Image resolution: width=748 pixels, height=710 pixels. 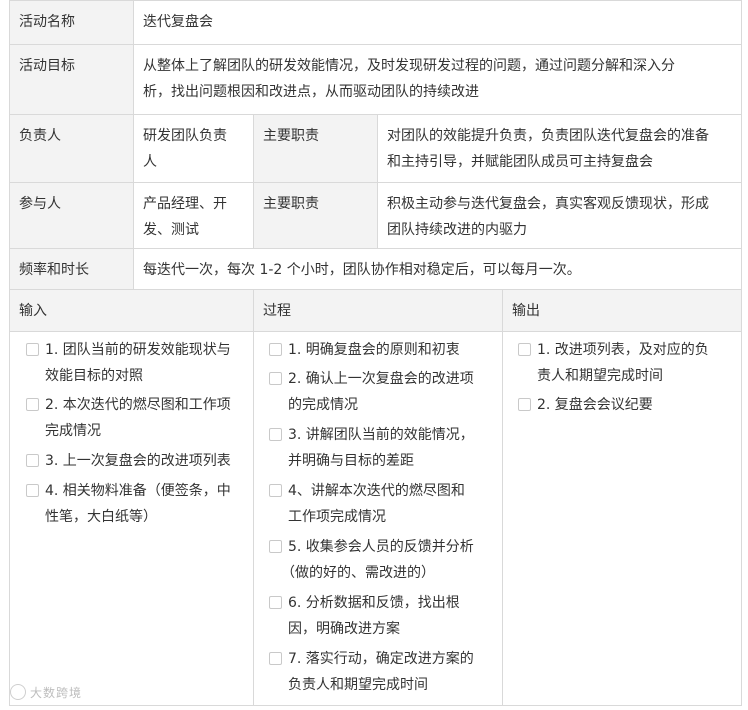 I want to click on process-item: 3. 讲解团队当前的效能情况， 并明确与目标的差距, so click(x=384, y=448).